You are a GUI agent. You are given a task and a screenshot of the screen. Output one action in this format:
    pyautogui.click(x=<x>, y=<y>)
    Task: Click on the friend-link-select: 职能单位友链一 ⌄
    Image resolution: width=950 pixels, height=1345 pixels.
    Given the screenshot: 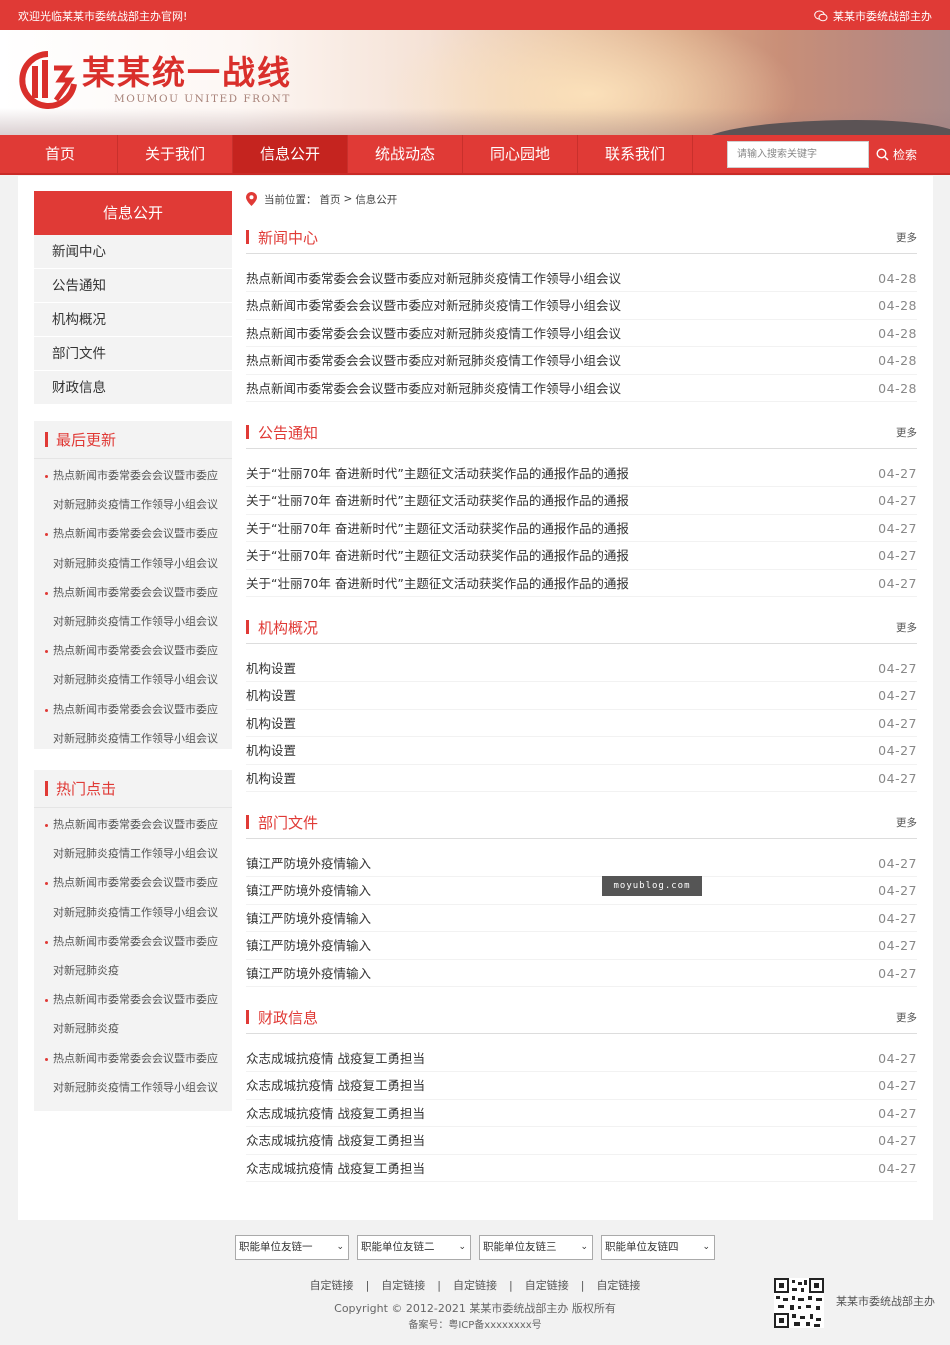 What is the action you would take?
    pyautogui.click(x=292, y=1247)
    